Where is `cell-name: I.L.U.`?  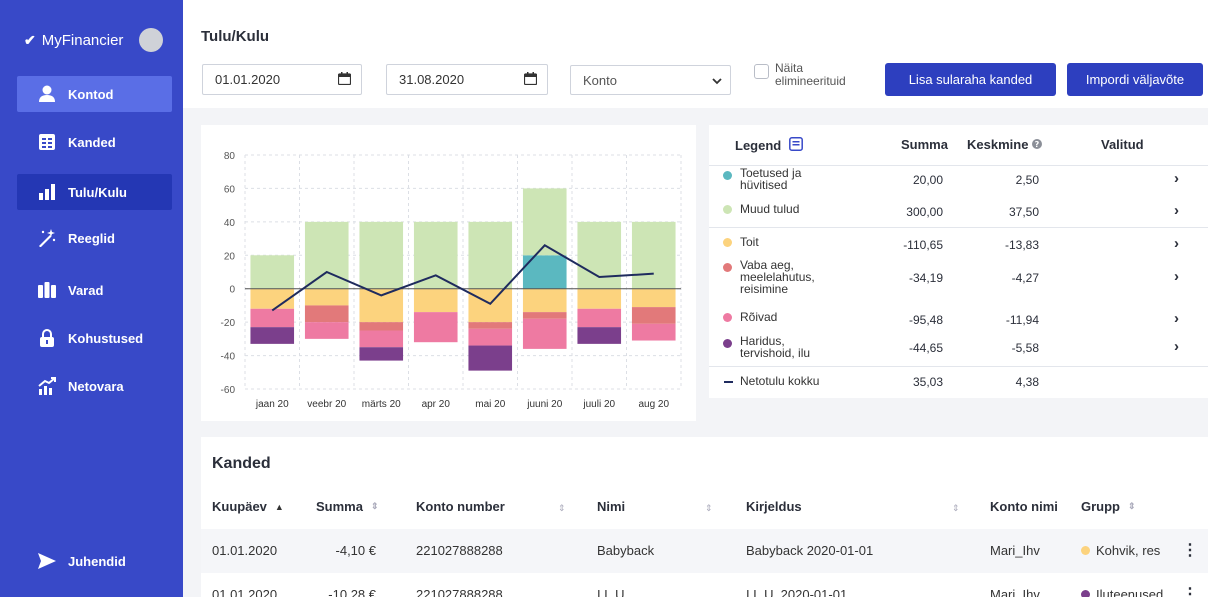
cell-name: I.L.U. is located at coordinates (613, 592).